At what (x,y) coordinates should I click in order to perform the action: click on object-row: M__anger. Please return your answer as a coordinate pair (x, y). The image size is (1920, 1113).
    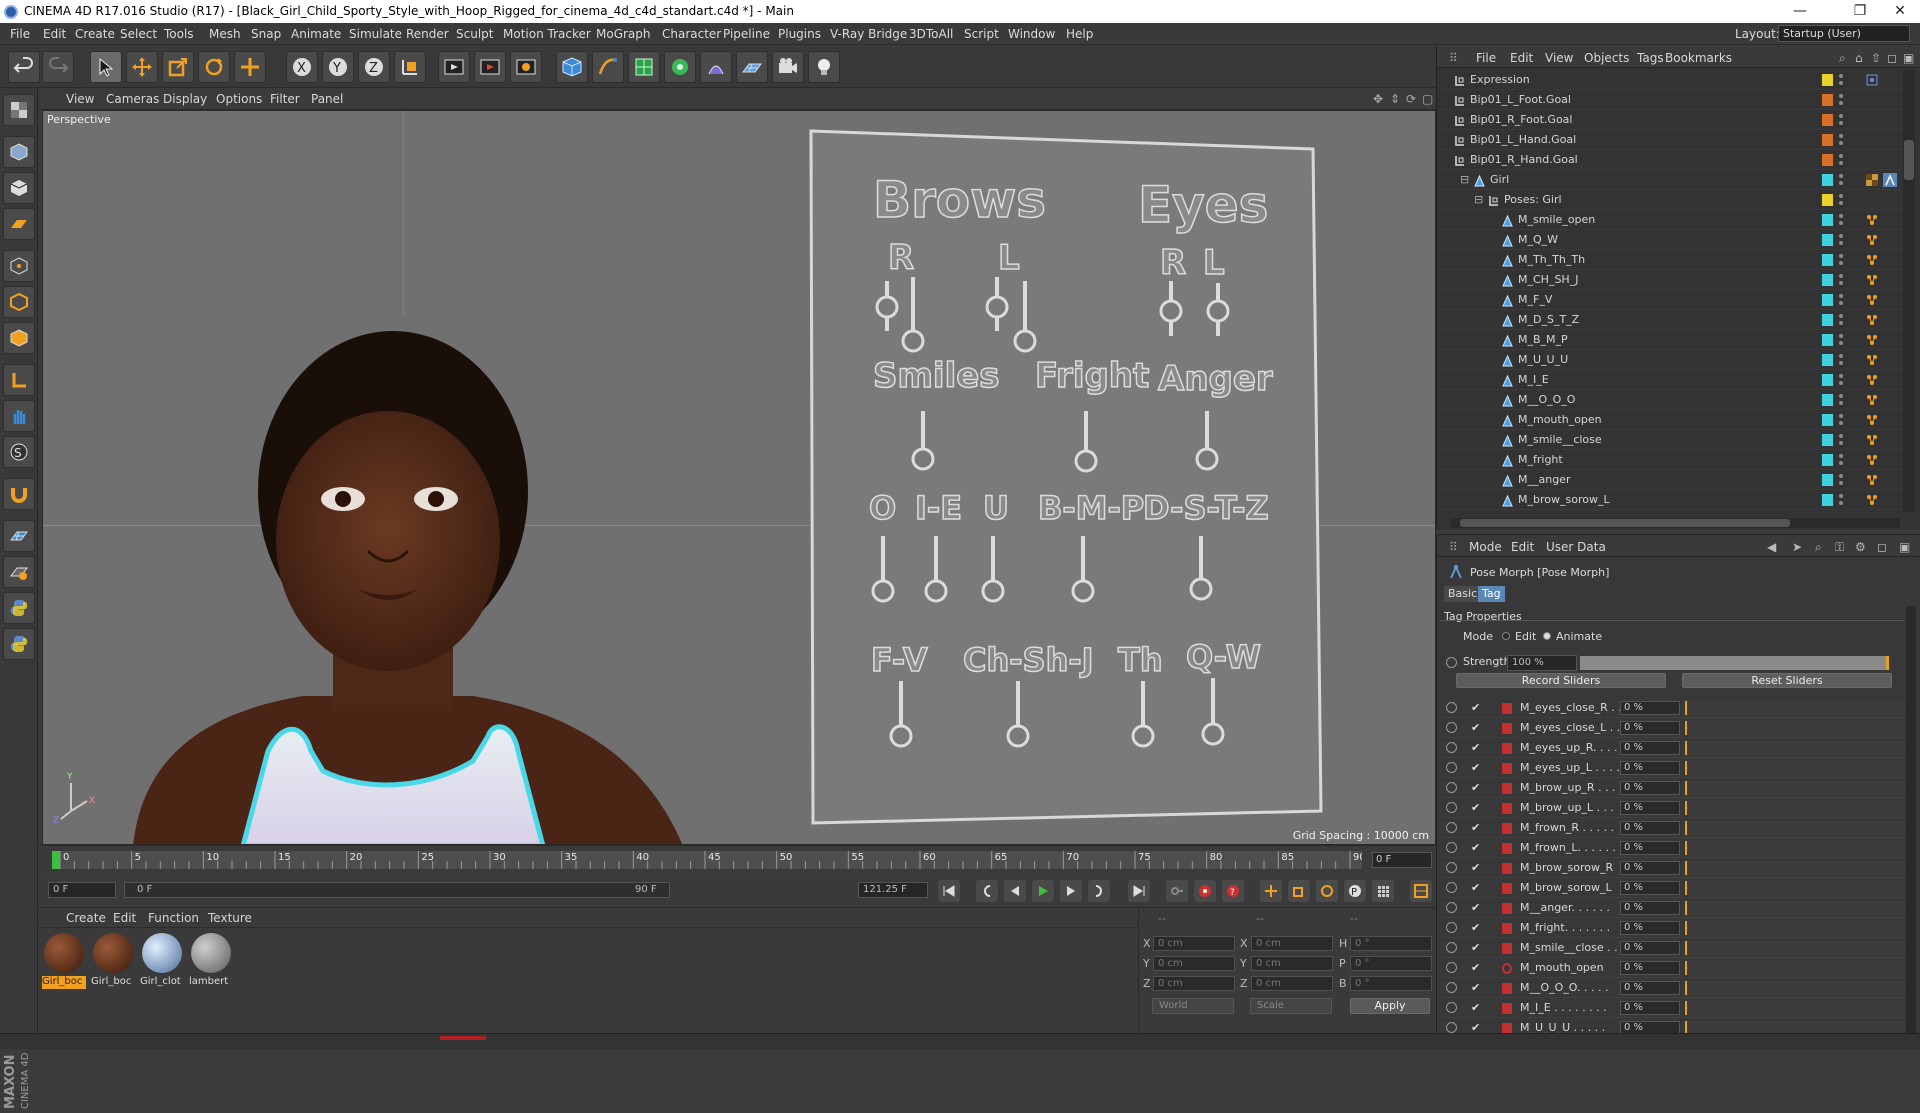
    Looking at the image, I should click on (1671, 480).